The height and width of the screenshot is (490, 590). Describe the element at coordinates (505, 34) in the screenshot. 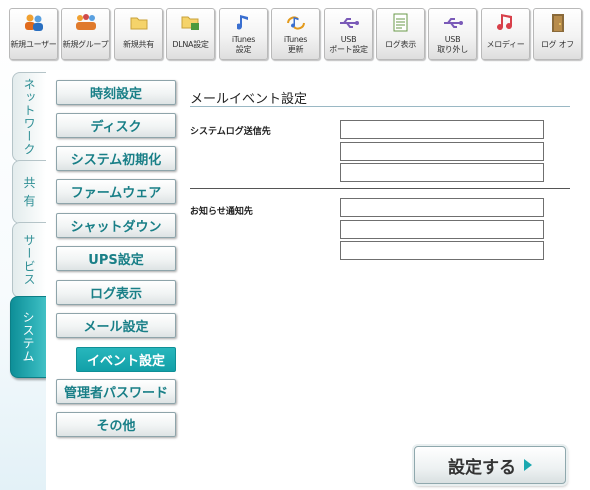

I see `melody-button: メロディー` at that location.